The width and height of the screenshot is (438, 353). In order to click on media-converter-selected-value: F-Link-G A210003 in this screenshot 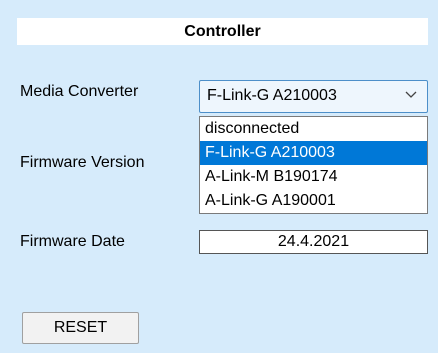, I will do `click(272, 95)`.